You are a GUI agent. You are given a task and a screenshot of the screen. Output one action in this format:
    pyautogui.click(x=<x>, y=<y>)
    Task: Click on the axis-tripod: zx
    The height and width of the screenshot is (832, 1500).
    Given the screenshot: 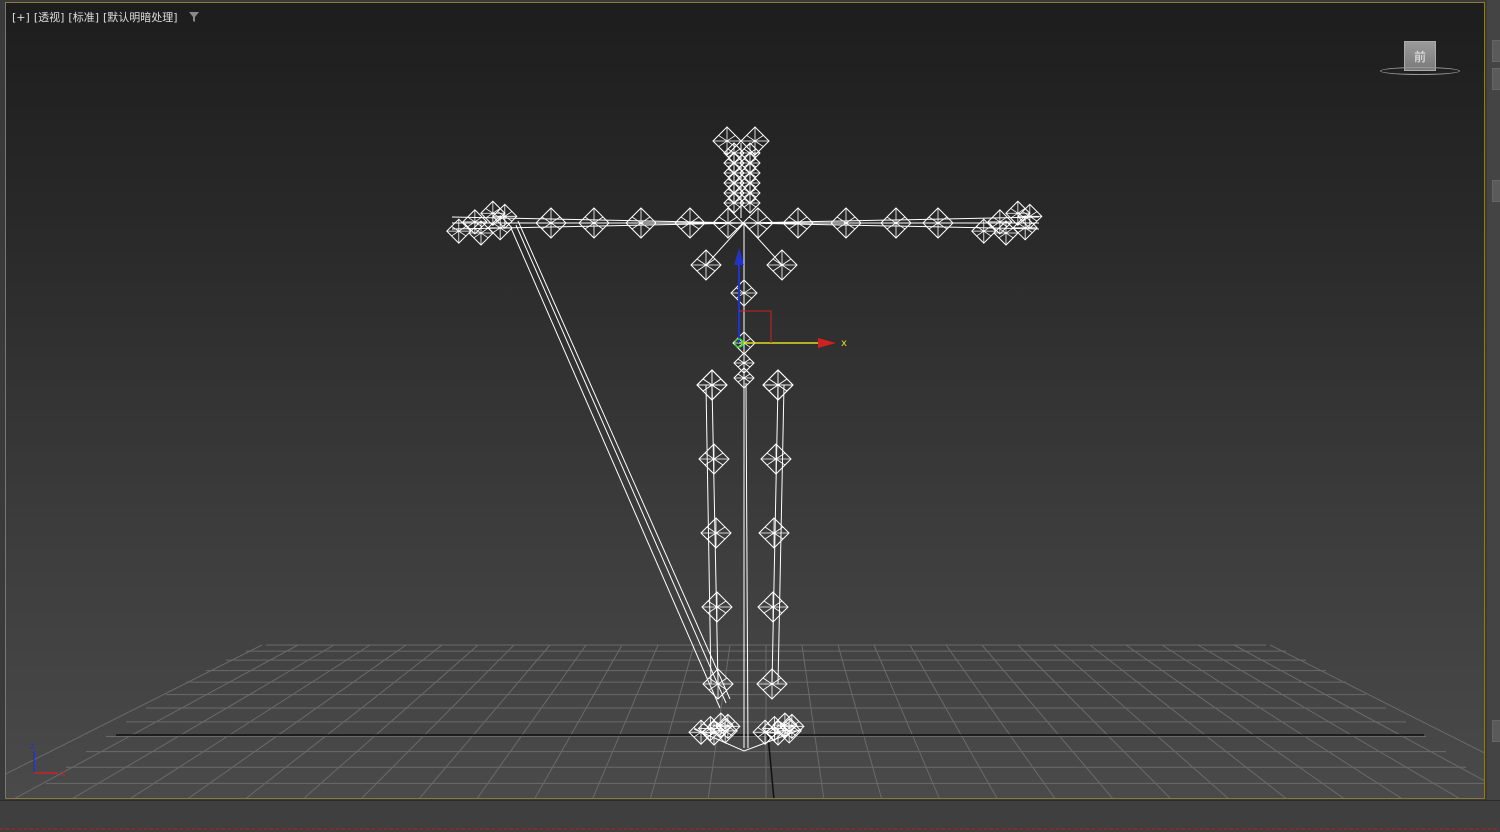 What is the action you would take?
    pyautogui.click(x=48, y=760)
    